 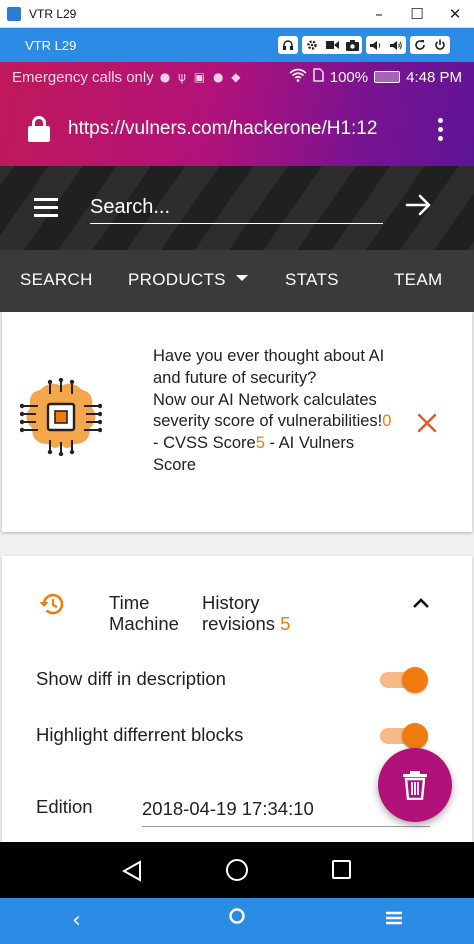 What do you see at coordinates (129, 602) in the screenshot?
I see `time-machine-title-line1: Time` at bounding box center [129, 602].